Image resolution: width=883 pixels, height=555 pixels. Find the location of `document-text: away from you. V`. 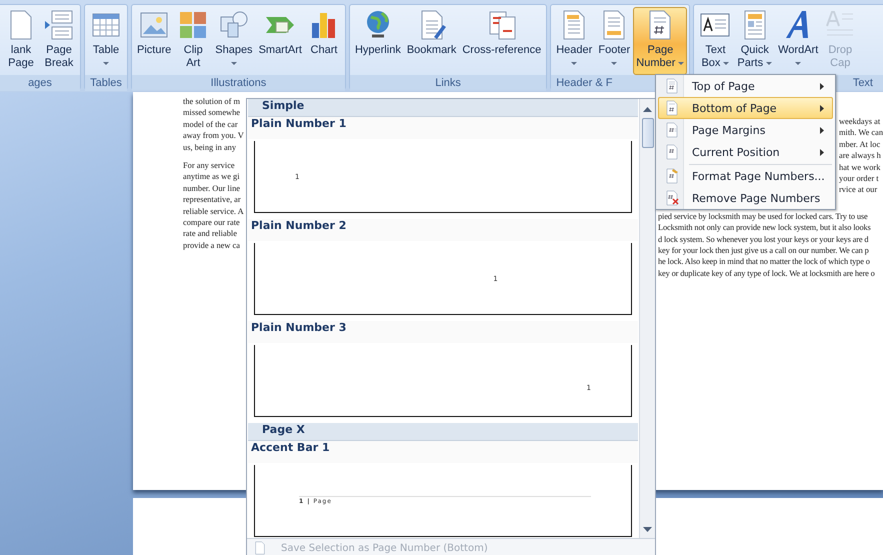

document-text: away from you. V is located at coordinates (214, 136).